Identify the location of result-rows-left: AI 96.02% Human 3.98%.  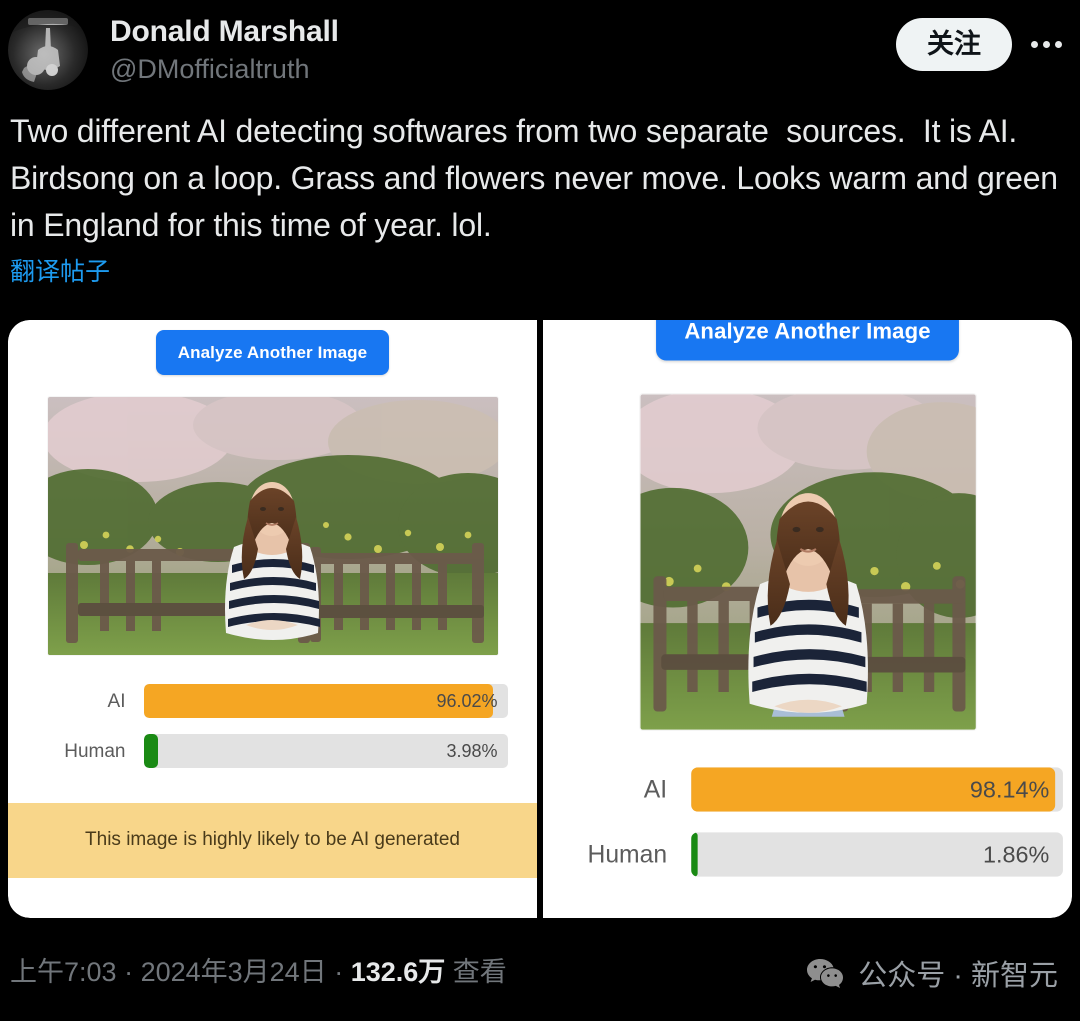
(273, 731).